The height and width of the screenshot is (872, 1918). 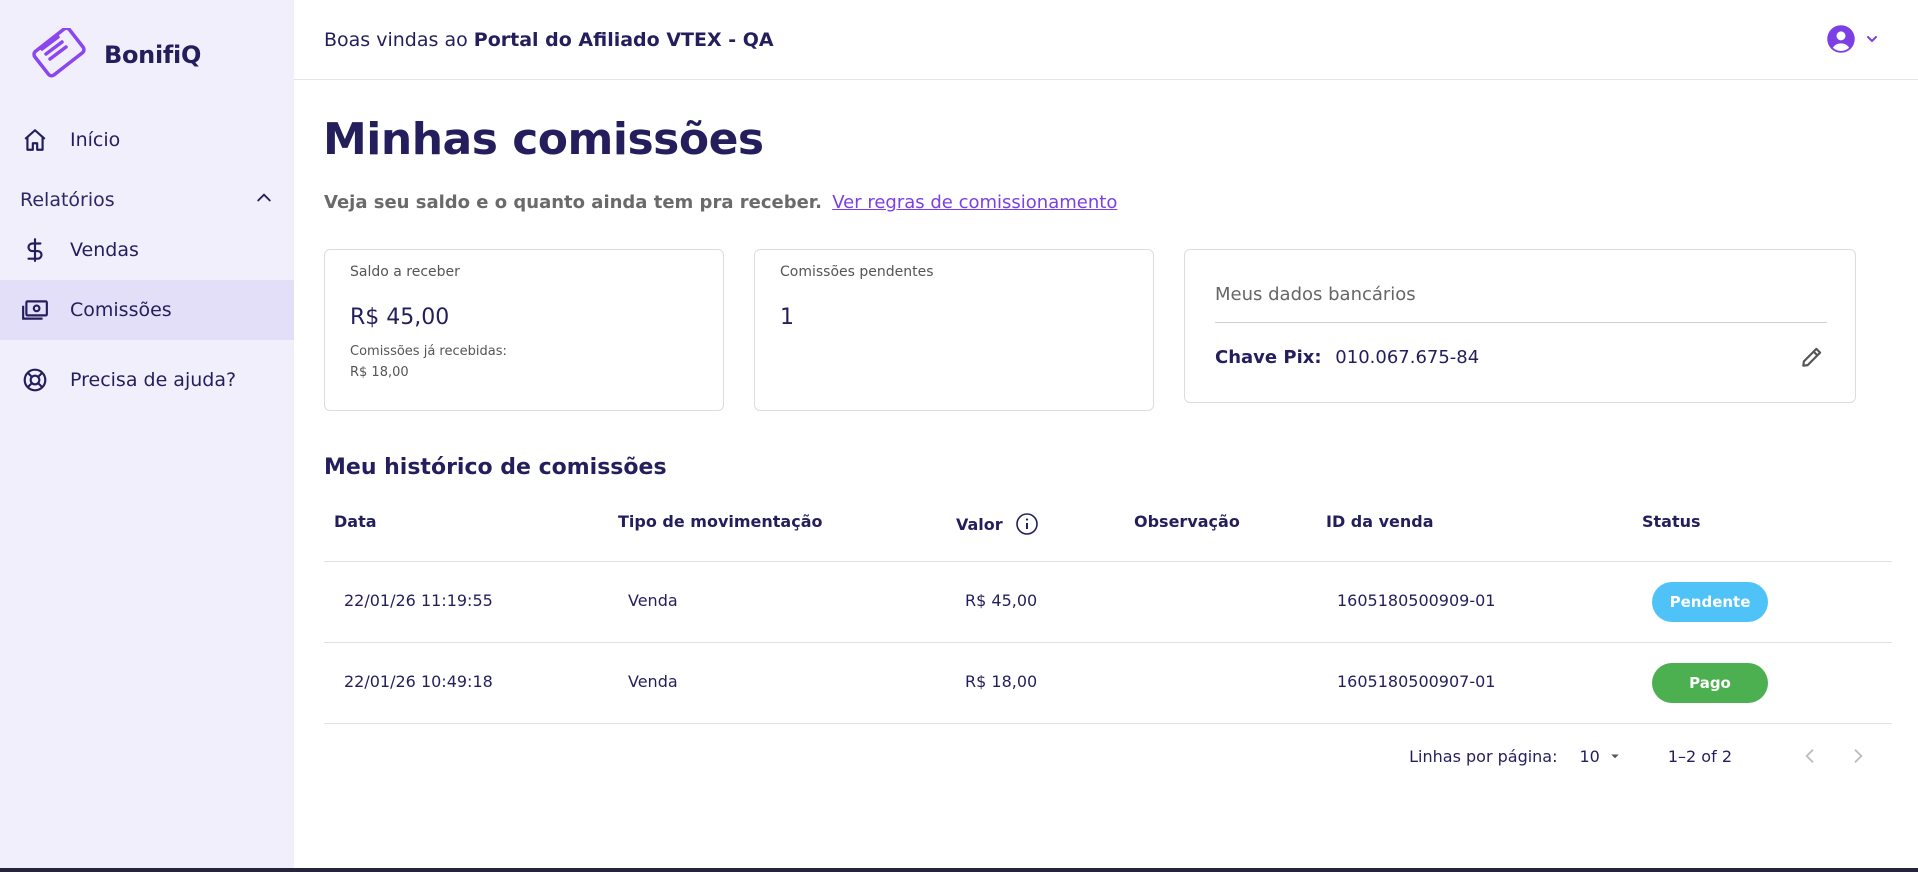 I want to click on balance-label: Saldo a receber, so click(x=405, y=272).